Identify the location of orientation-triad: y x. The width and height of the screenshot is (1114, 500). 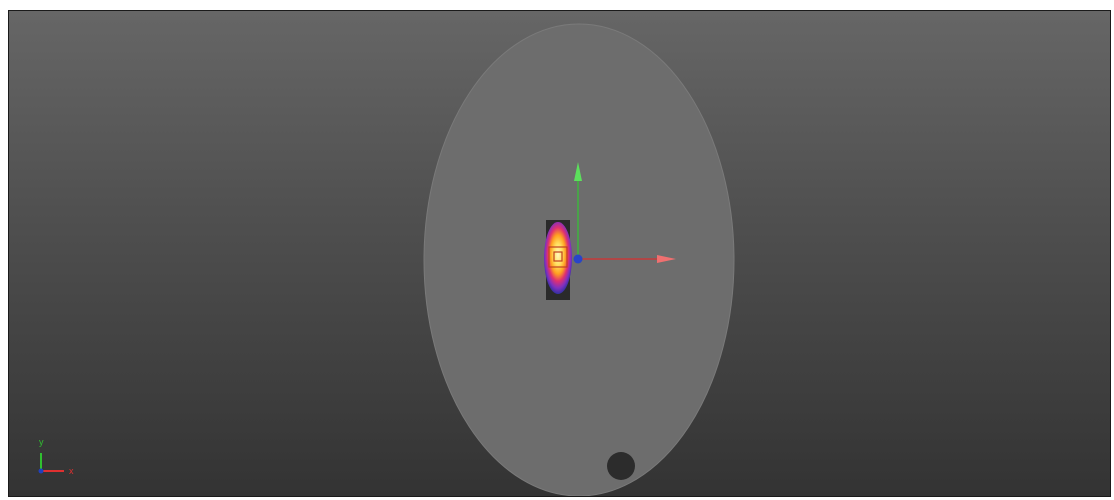
(56, 456).